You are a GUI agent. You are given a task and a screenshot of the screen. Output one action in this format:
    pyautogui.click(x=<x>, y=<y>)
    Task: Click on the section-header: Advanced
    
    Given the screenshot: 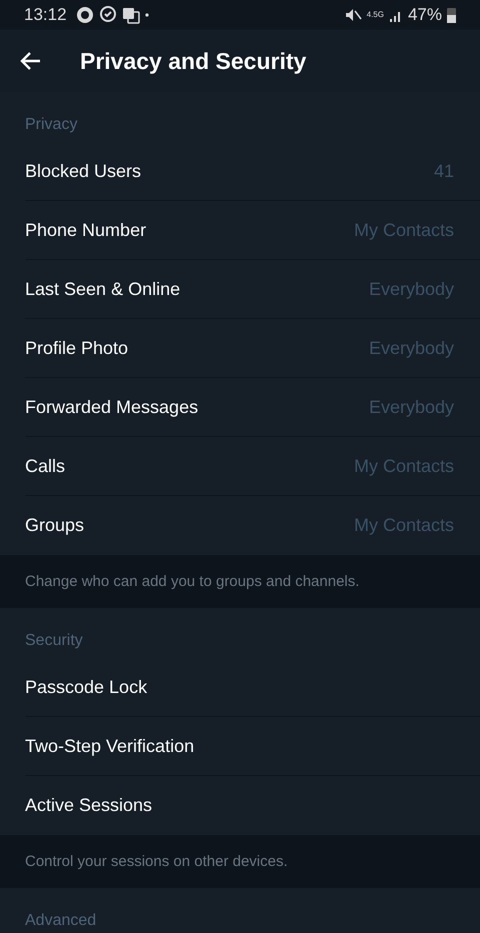 What is the action you would take?
    pyautogui.click(x=61, y=921)
    